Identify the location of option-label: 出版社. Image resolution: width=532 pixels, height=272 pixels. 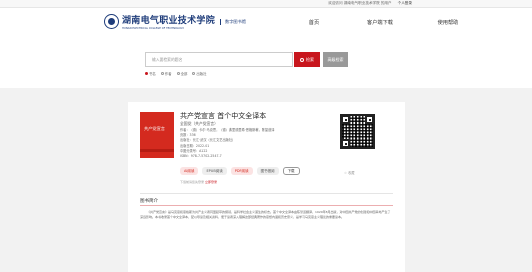
(201, 74).